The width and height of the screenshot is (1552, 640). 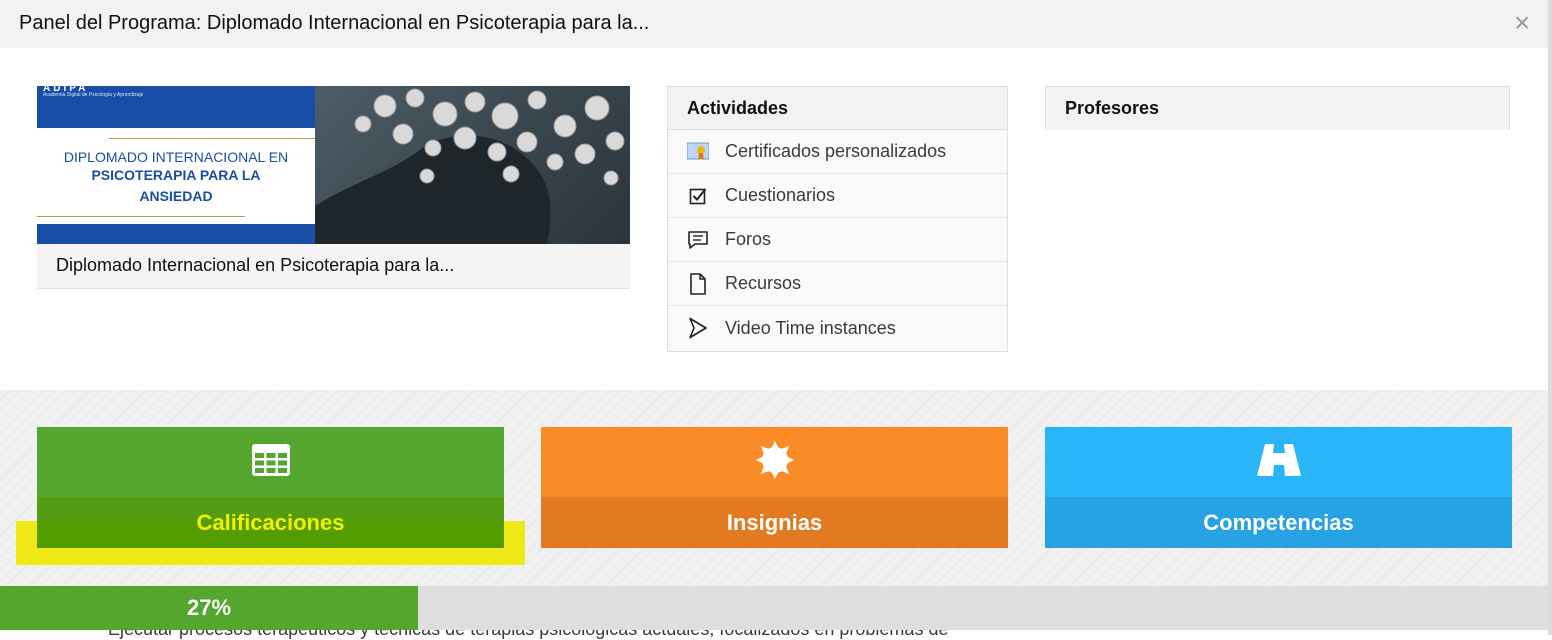 I want to click on activity-label: Cuestionarios, so click(x=780, y=195).